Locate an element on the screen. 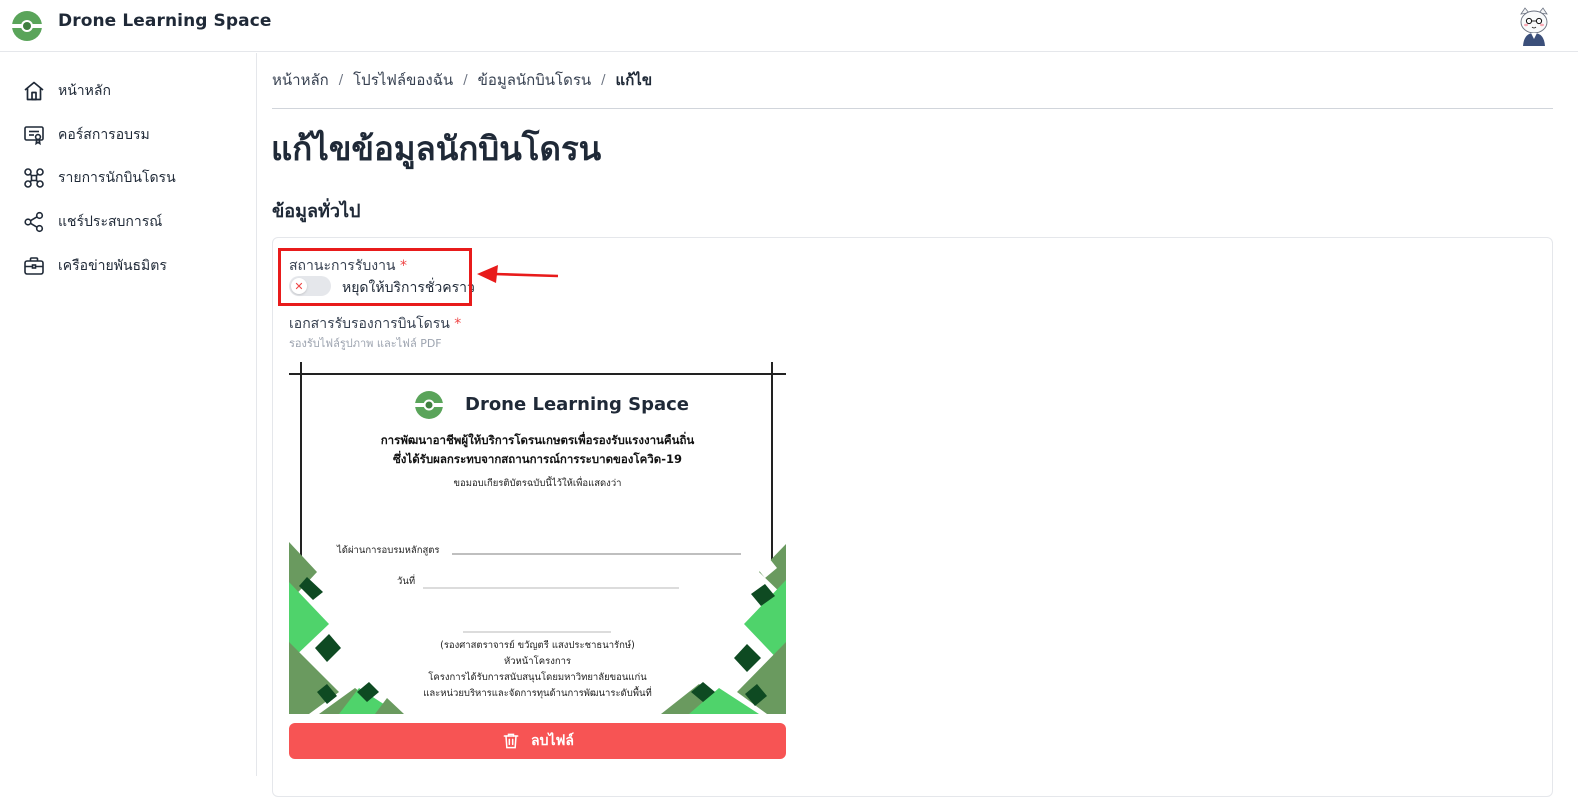 The width and height of the screenshot is (1578, 797). sidebar-item-label: แชร์ประสบการณ์ is located at coordinates (110, 222).